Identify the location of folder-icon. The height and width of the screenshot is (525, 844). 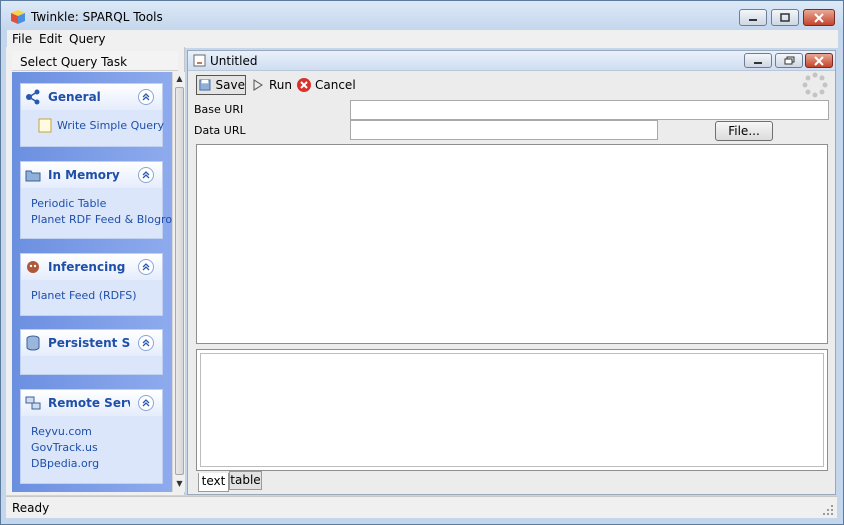
(33, 176).